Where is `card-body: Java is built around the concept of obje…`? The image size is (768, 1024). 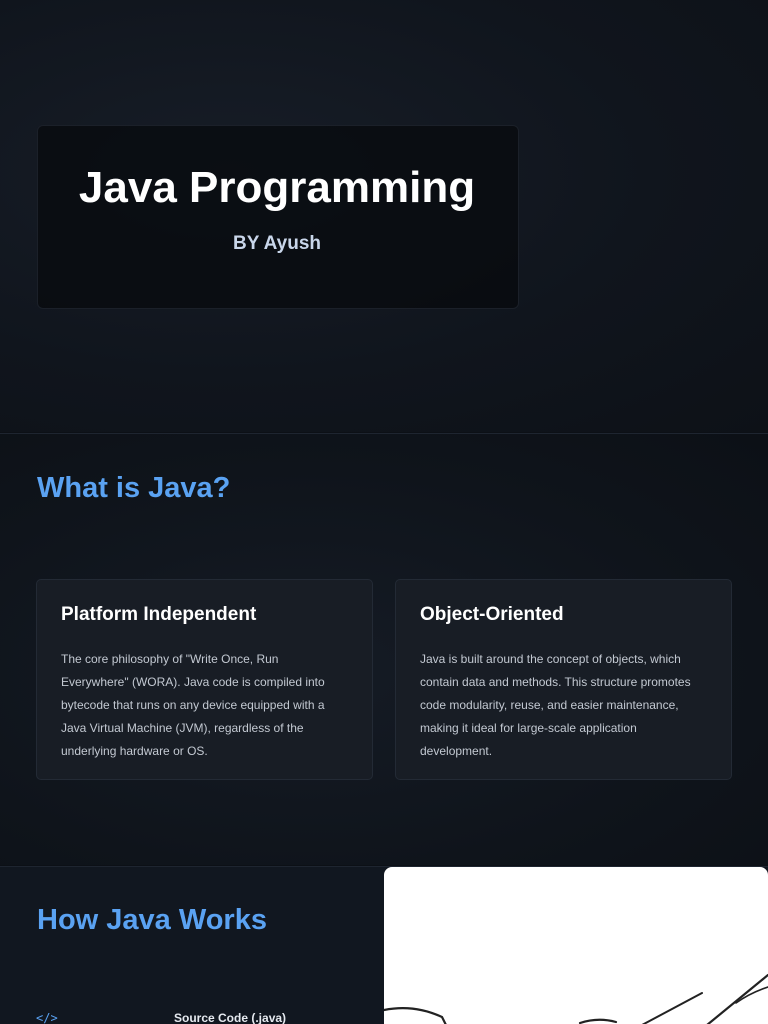 card-body: Java is built around the concept of obje… is located at coordinates (555, 705).